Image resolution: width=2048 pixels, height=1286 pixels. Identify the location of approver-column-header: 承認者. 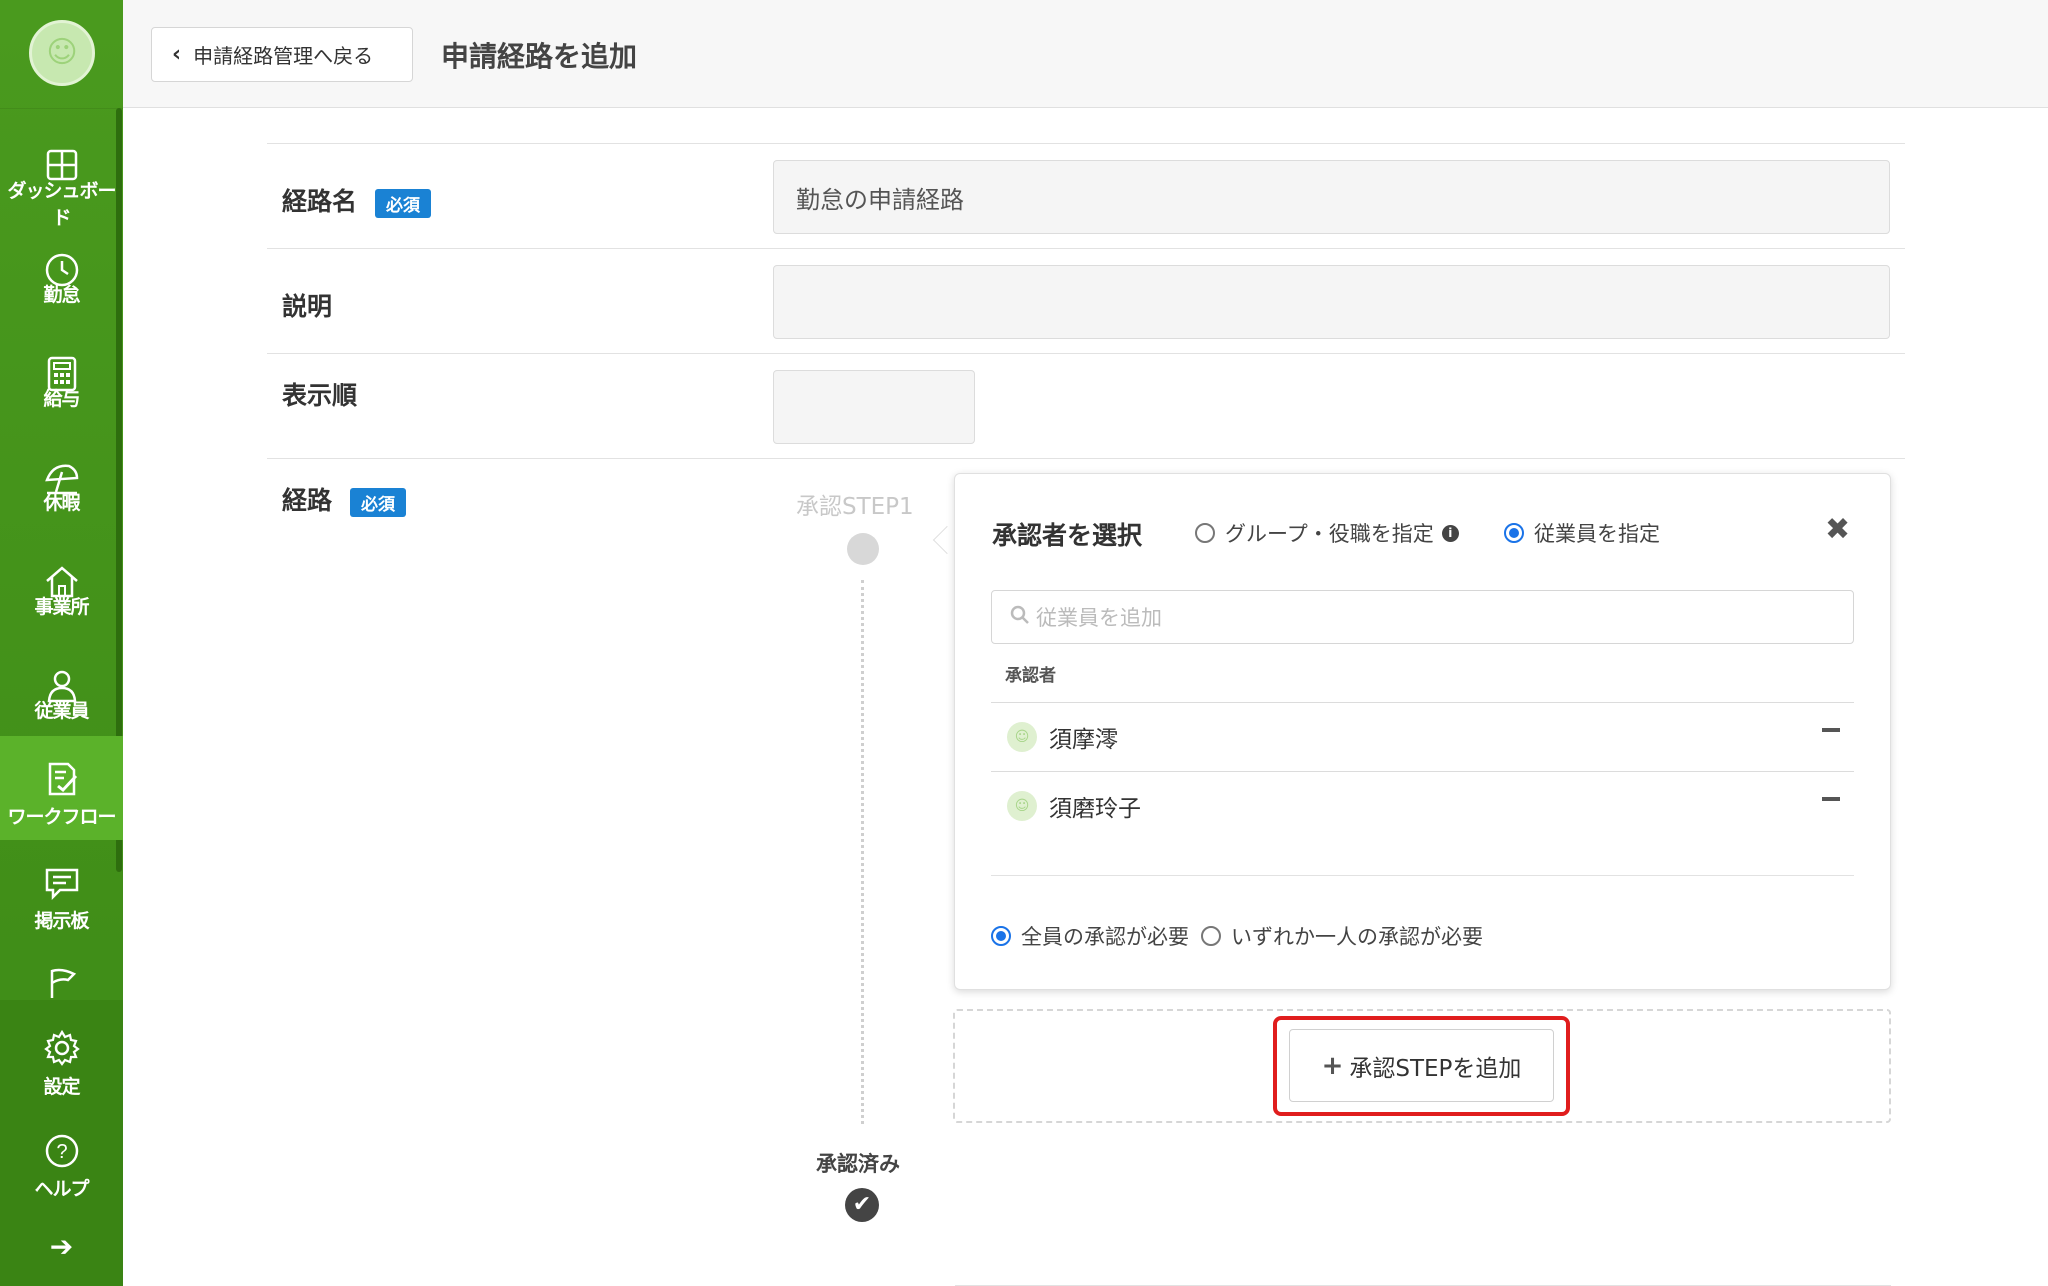
(1030, 676).